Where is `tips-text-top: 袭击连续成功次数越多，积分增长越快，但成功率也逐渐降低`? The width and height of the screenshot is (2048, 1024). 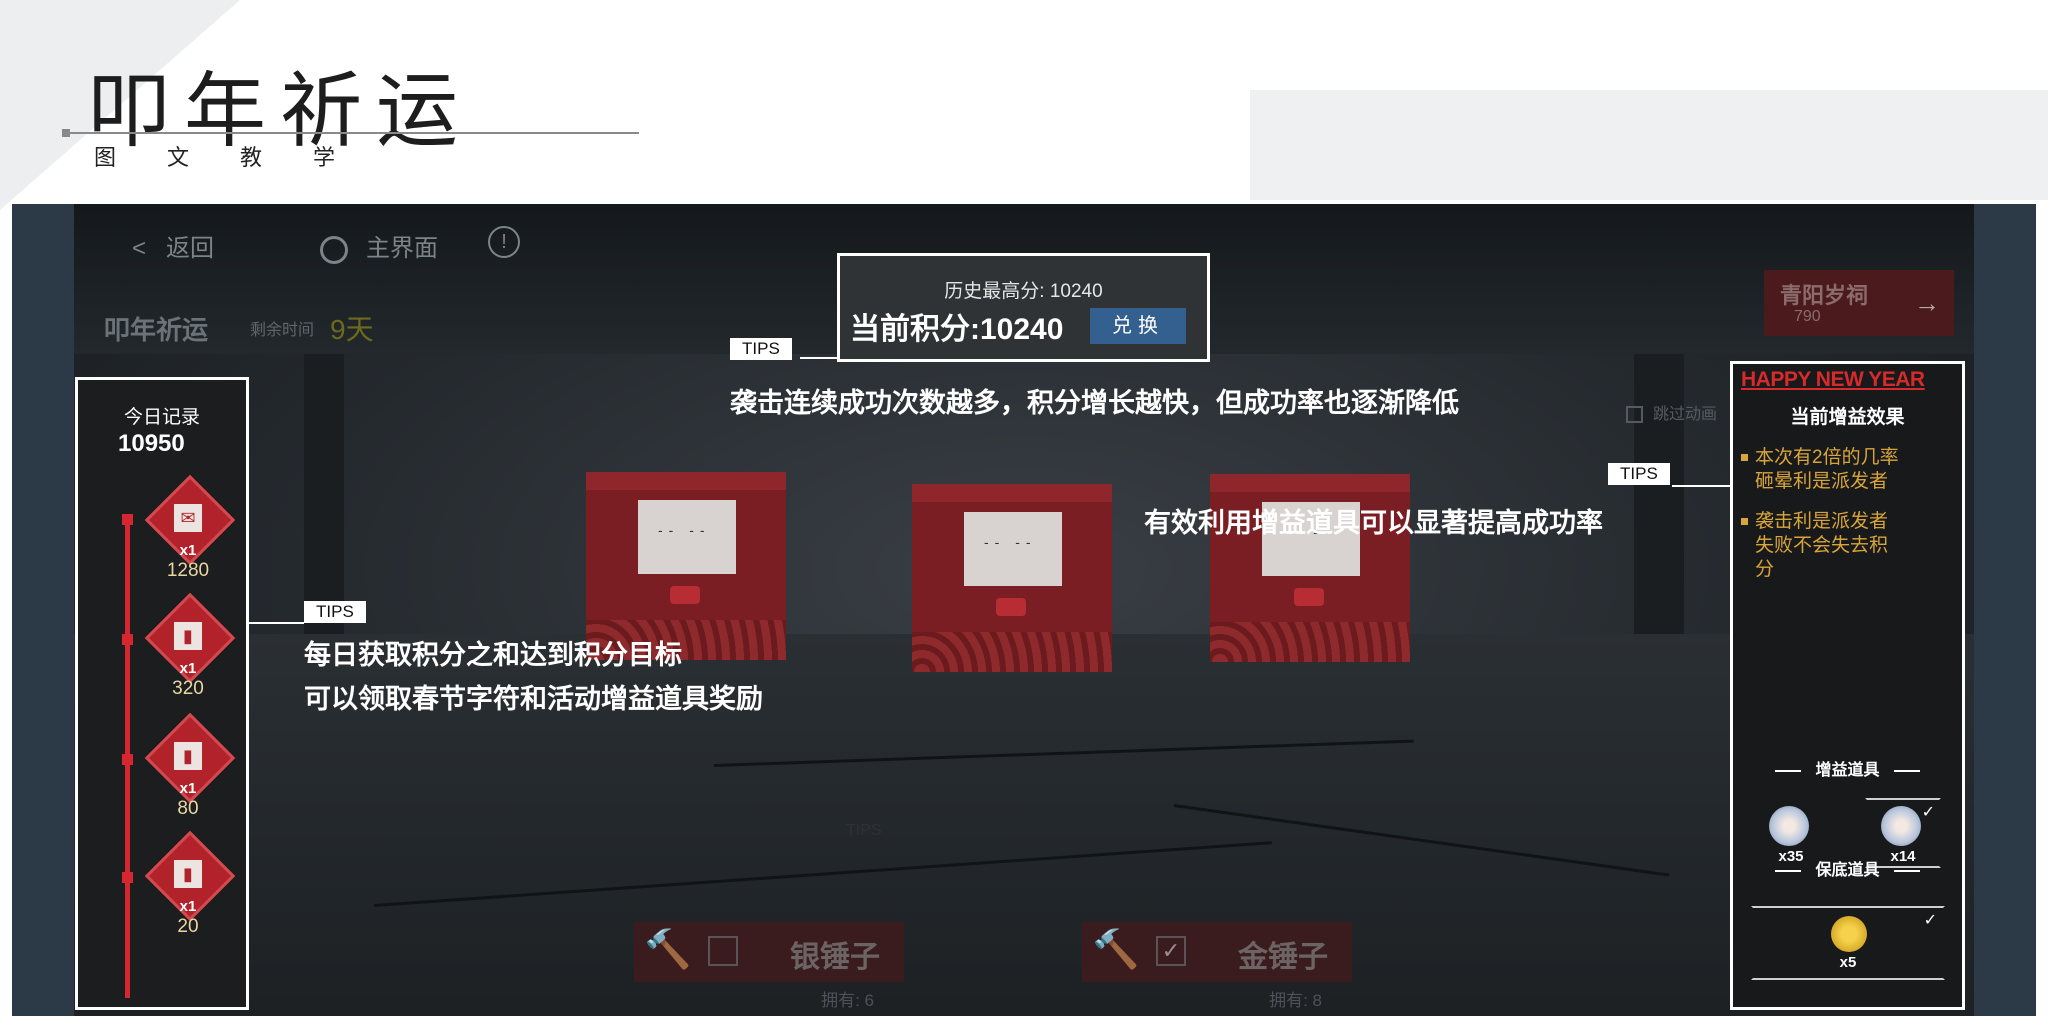
tips-text-top: 袭击连续成功次数越多，积分增长越快，但成功率也逐渐降低 is located at coordinates (1094, 403).